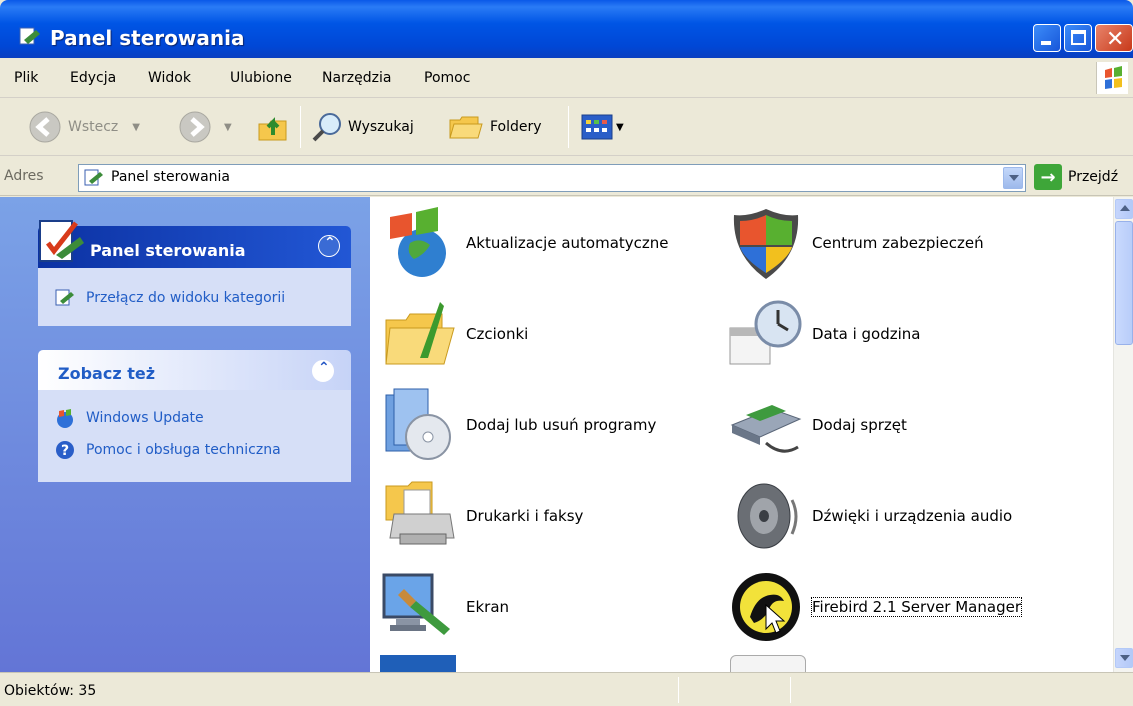 The image size is (1133, 706). Describe the element at coordinates (1047, 38) in the screenshot. I see `minimize-button` at that location.